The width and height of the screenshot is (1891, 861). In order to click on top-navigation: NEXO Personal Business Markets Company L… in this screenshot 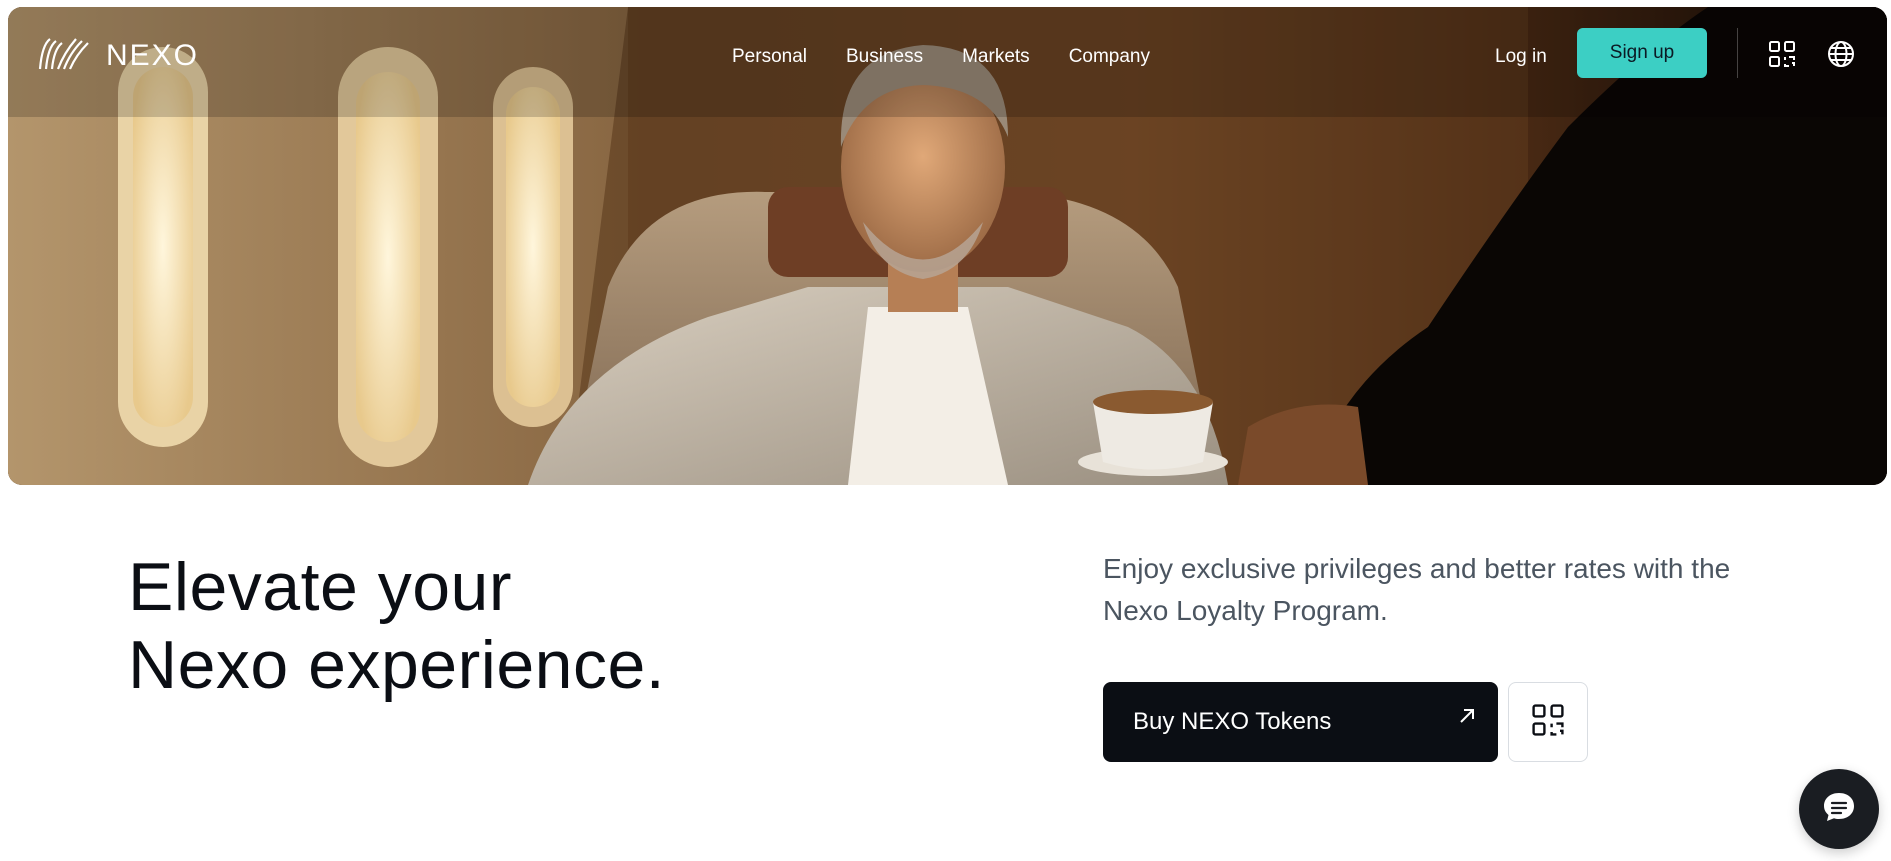, I will do `click(947, 53)`.